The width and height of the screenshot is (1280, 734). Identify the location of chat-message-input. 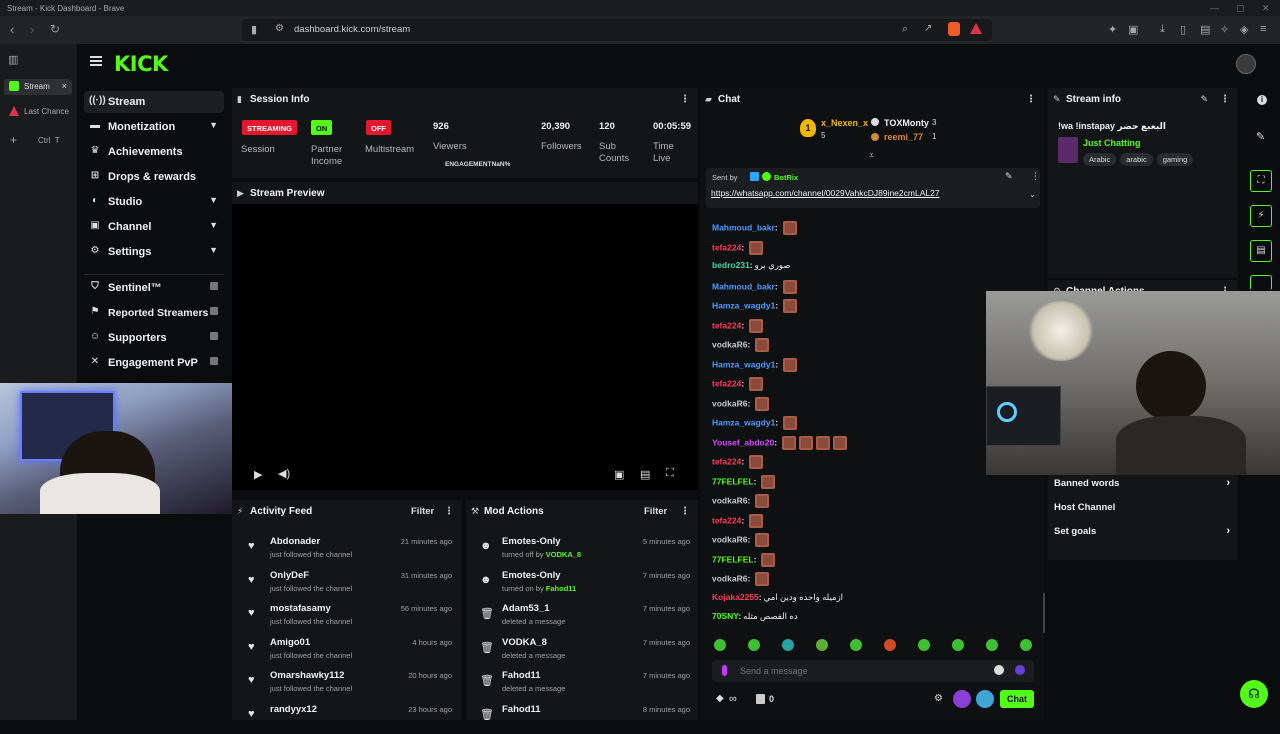
(865, 671).